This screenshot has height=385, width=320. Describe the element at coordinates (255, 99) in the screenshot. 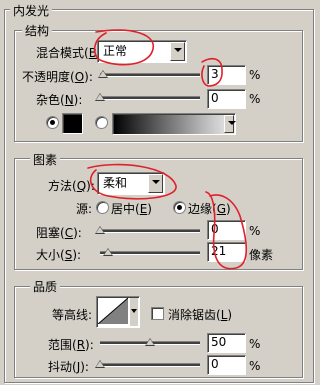

I see `noise-unit: %` at that location.